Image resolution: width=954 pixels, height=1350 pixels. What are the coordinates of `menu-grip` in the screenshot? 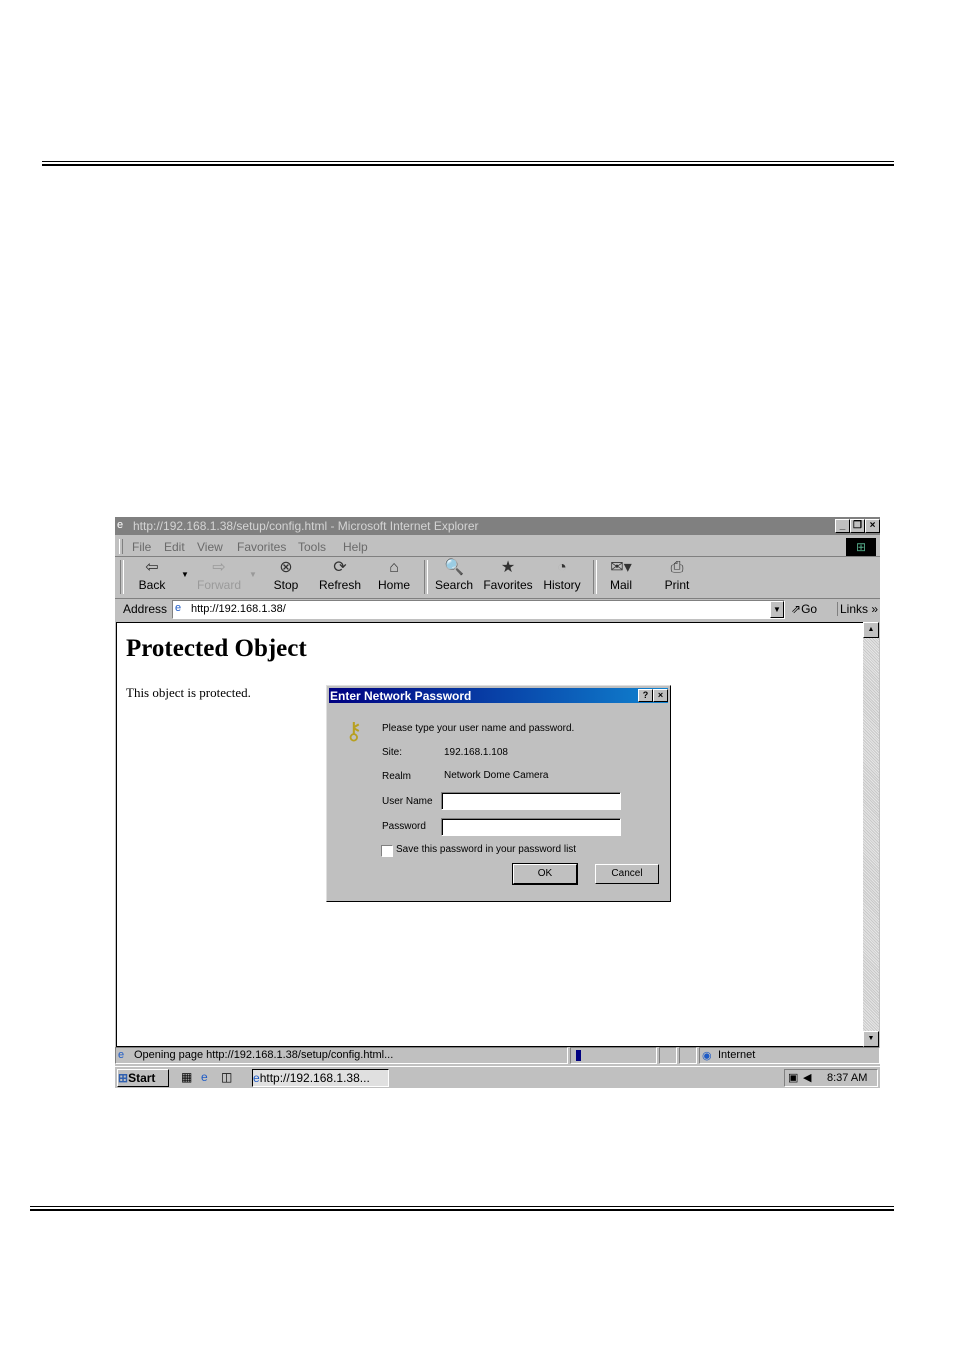 It's located at (121, 546).